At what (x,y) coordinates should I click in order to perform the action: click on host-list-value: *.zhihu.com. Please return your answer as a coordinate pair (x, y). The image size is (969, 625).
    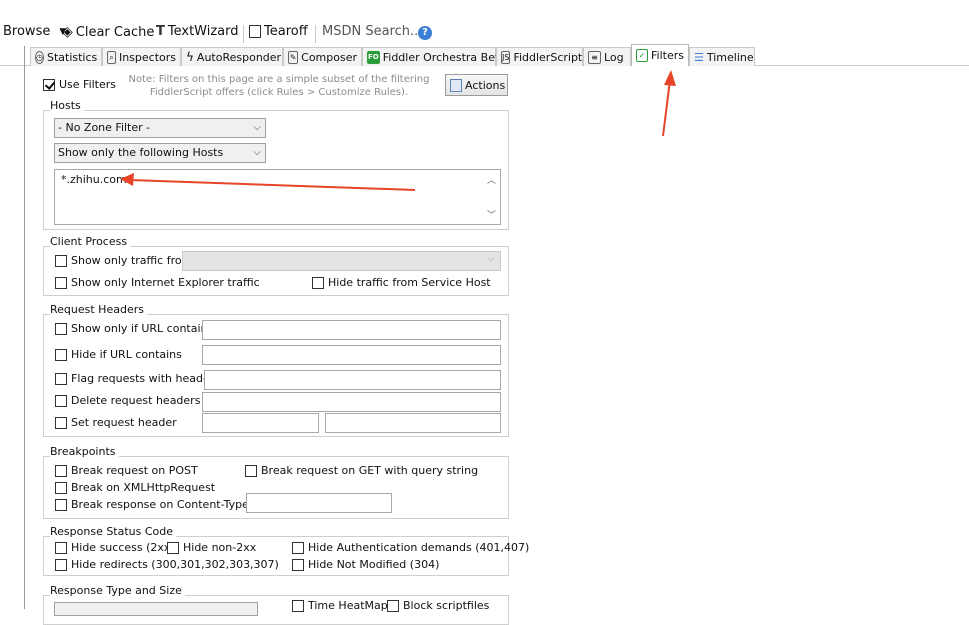
    Looking at the image, I should click on (94, 179).